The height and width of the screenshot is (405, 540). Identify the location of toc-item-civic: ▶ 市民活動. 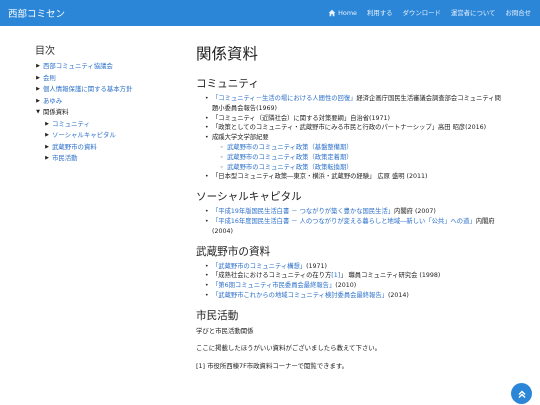
(105, 159).